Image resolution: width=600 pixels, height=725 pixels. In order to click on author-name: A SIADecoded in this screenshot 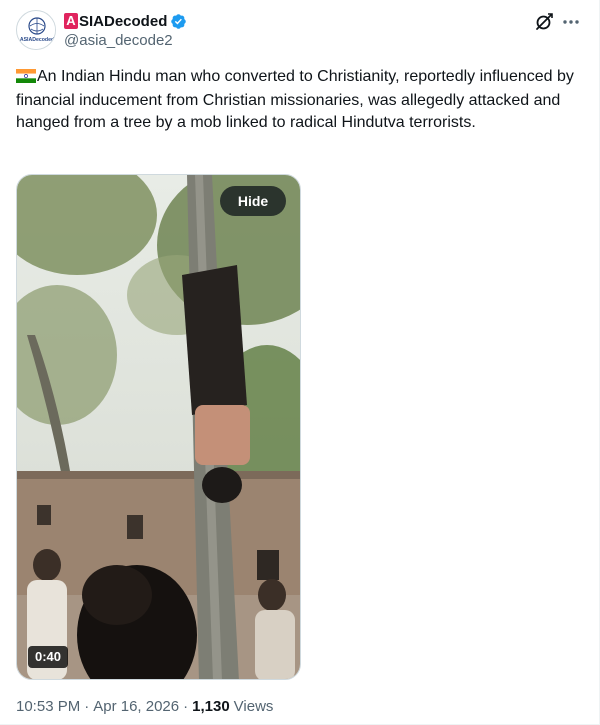, I will do `click(125, 21)`.